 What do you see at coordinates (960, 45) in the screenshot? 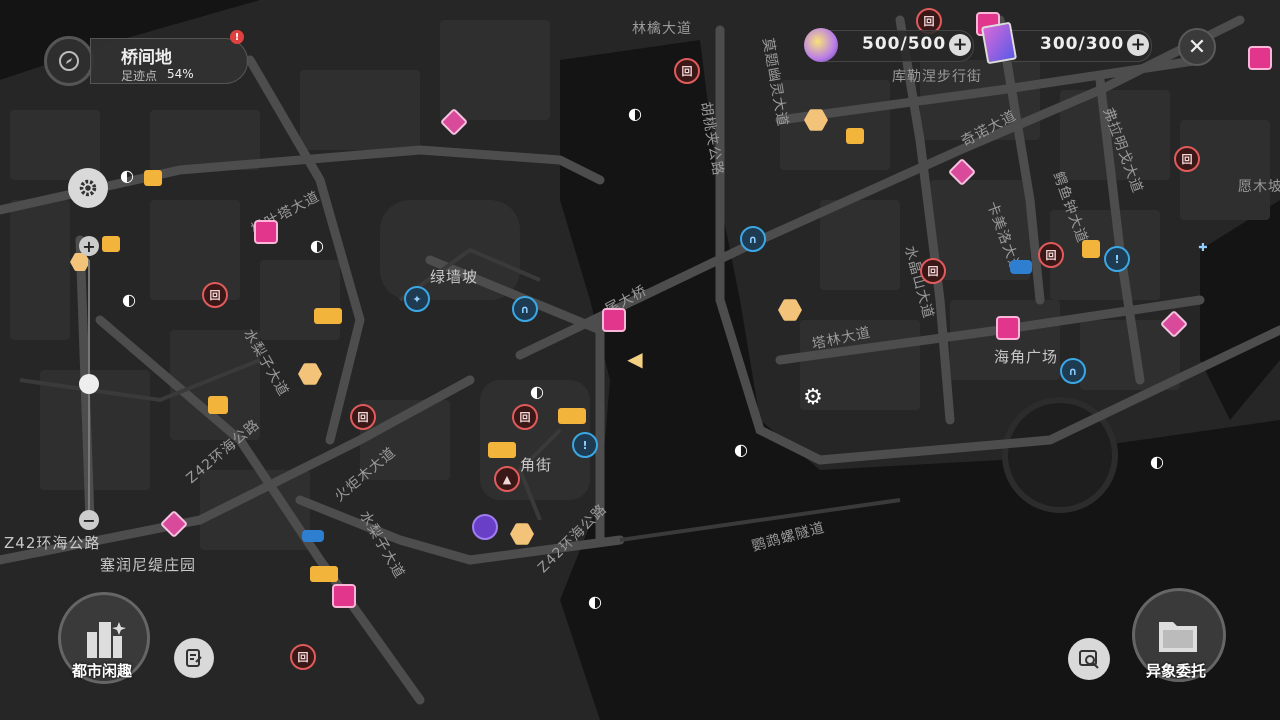
I see `add-energy-button: +` at bounding box center [960, 45].